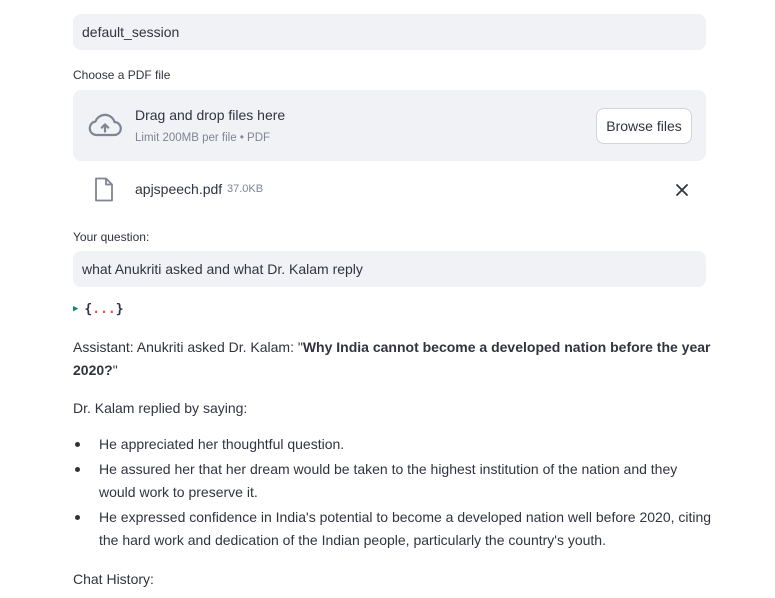 This screenshot has width=775, height=598. I want to click on bullet-text: He appreciated her thoughtful question., so click(222, 444).